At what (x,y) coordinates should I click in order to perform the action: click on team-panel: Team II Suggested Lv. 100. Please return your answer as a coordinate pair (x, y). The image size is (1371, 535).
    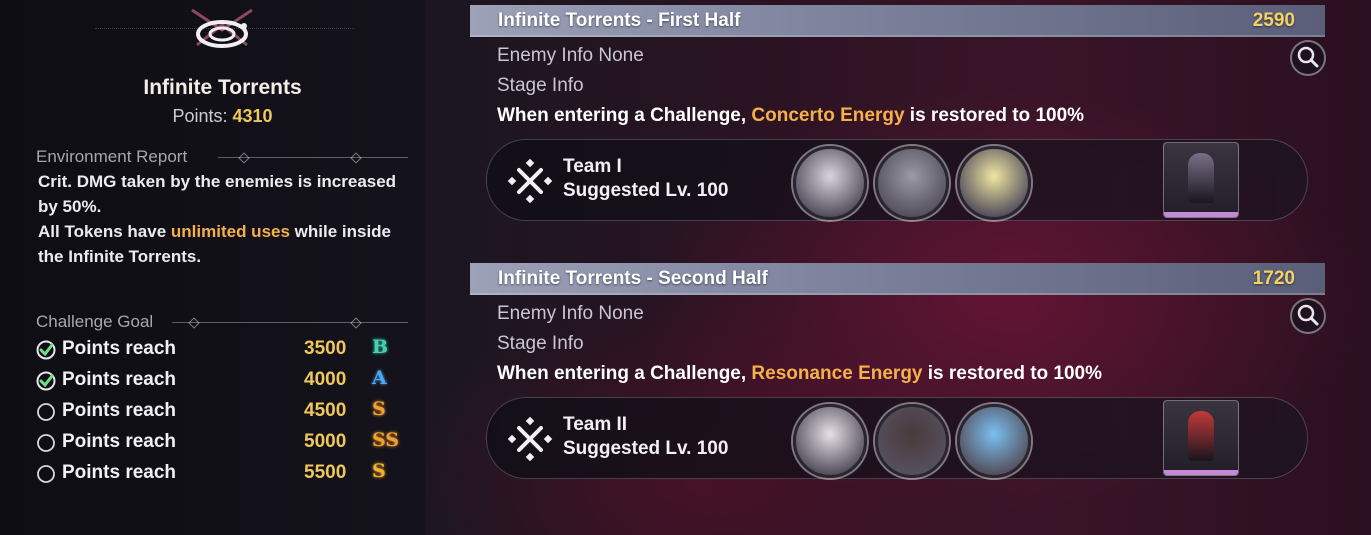
    Looking at the image, I should click on (897, 438).